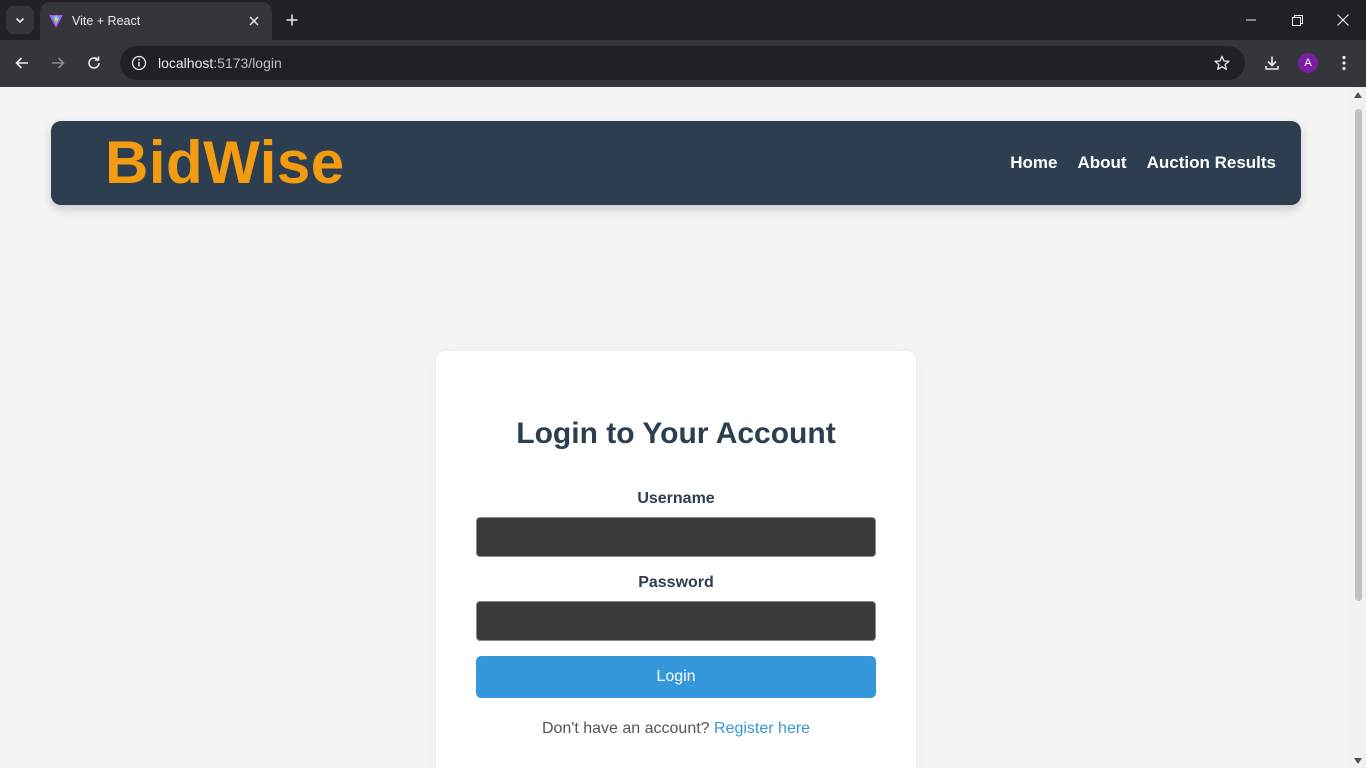  What do you see at coordinates (1358, 95) in the screenshot?
I see `scroll-up-icon` at bounding box center [1358, 95].